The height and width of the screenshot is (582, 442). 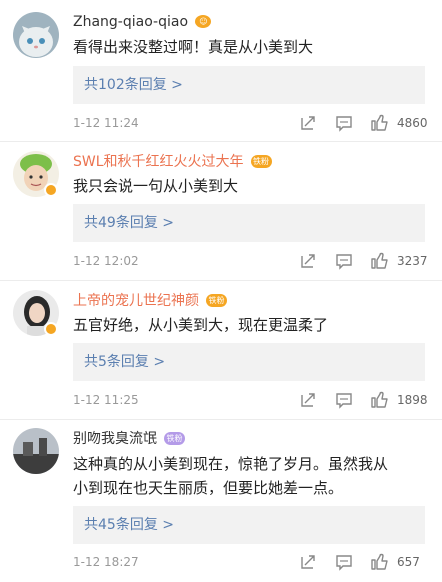 What do you see at coordinates (250, 123) in the screenshot?
I see `comment-meta: 1-12 11:24 4860` at bounding box center [250, 123].